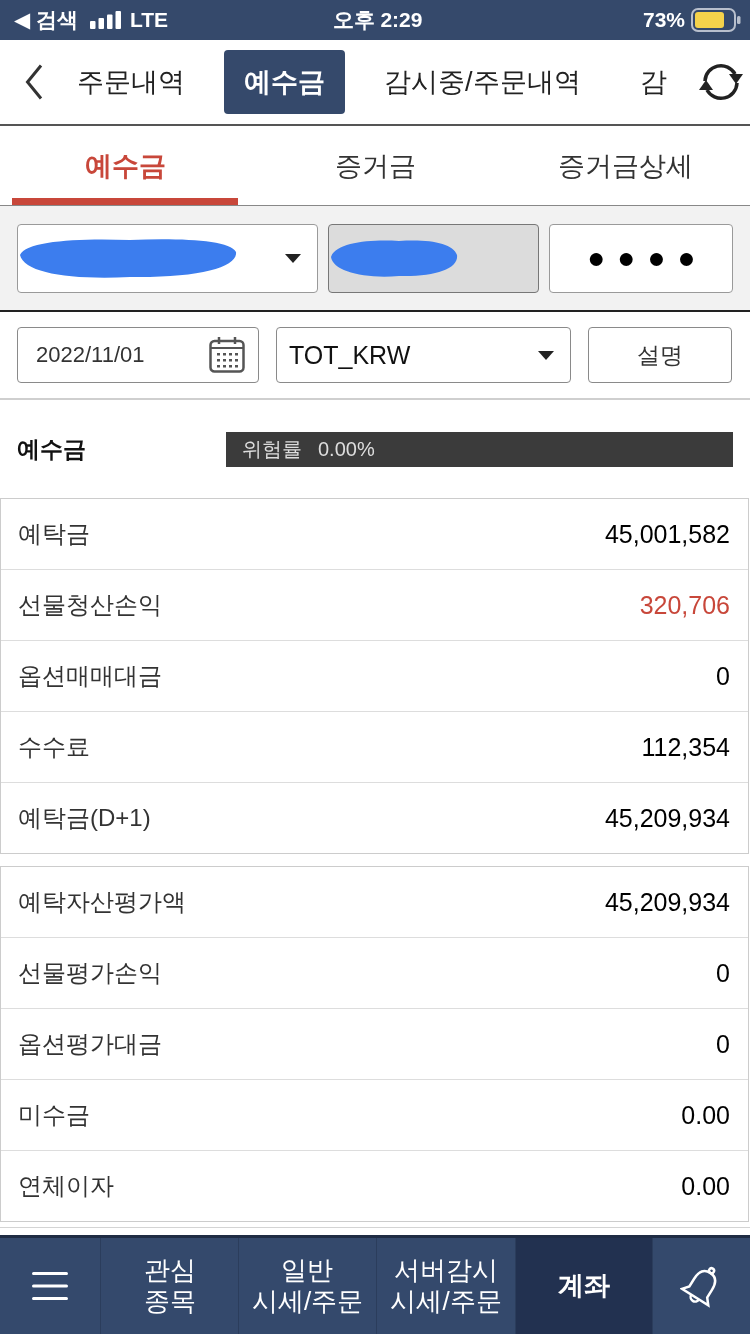 This screenshot has height=1334, width=750. I want to click on row-label: 선물청산손익, so click(90, 605).